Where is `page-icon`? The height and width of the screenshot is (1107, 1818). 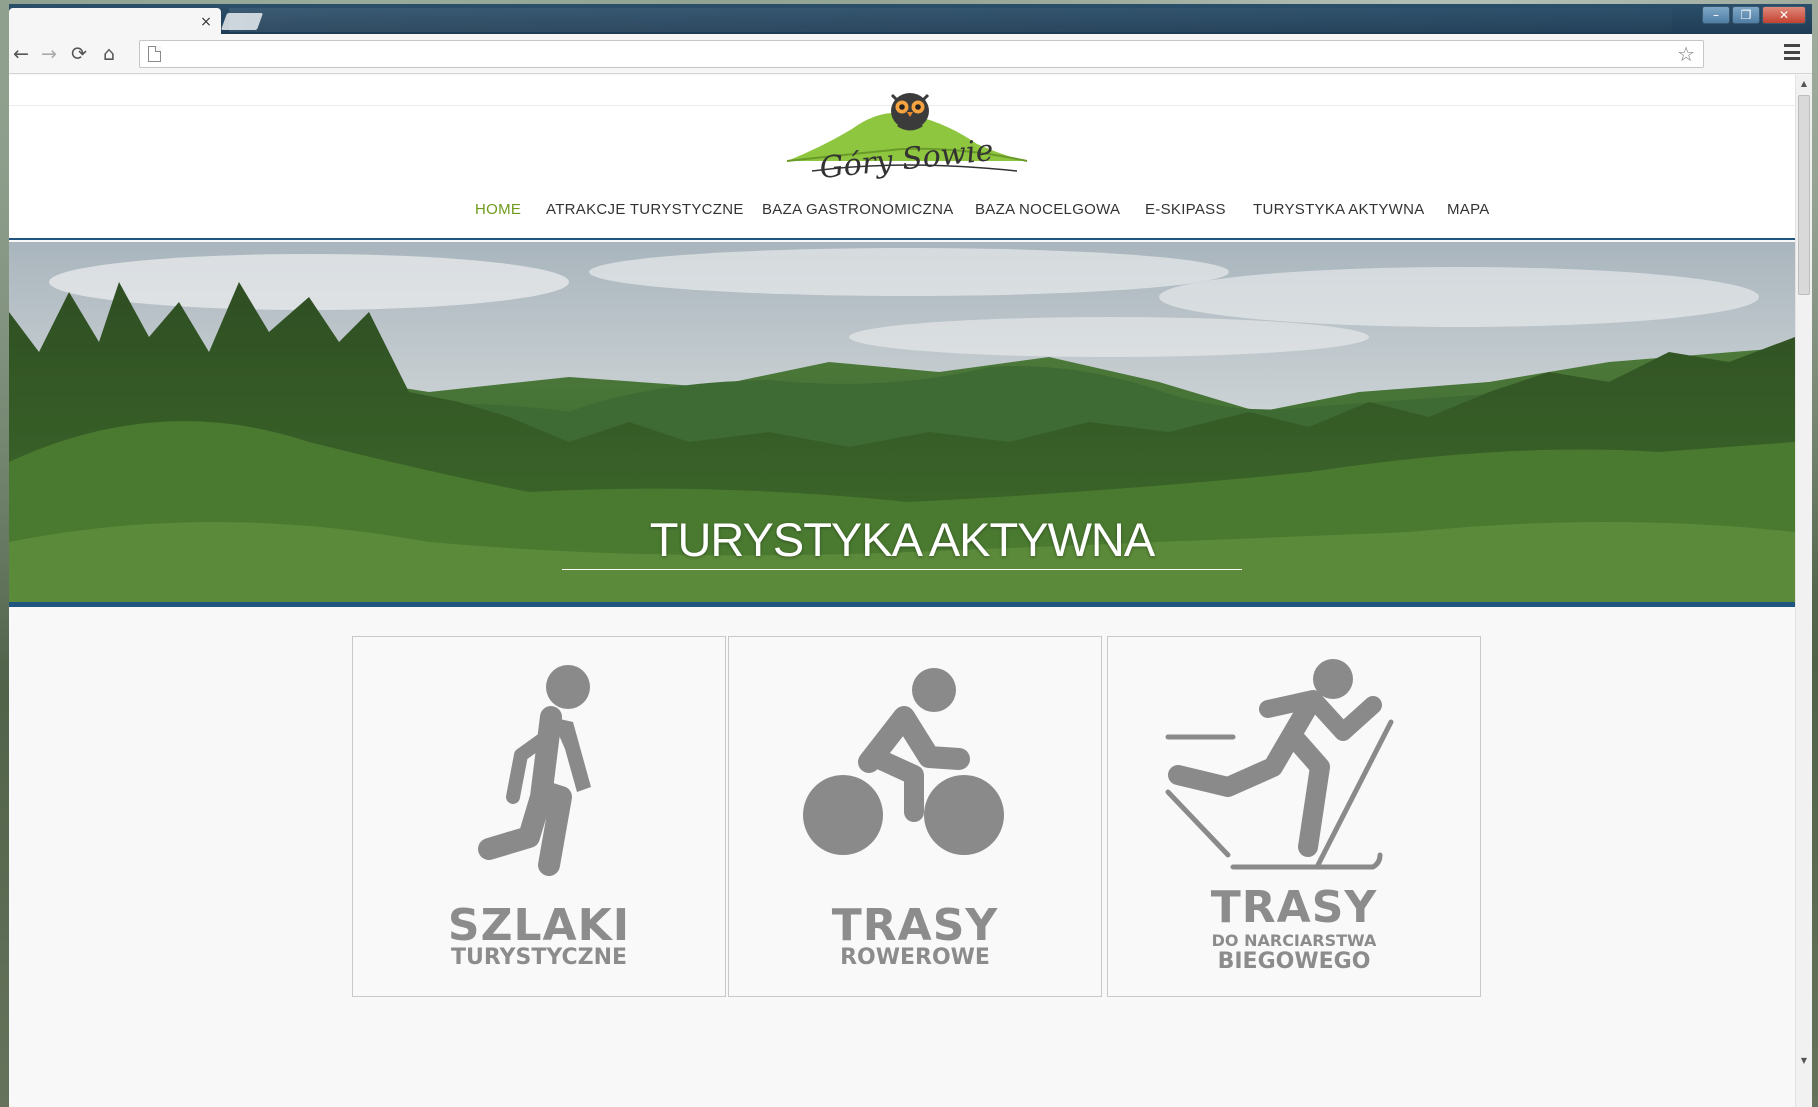
page-icon is located at coordinates (154, 54).